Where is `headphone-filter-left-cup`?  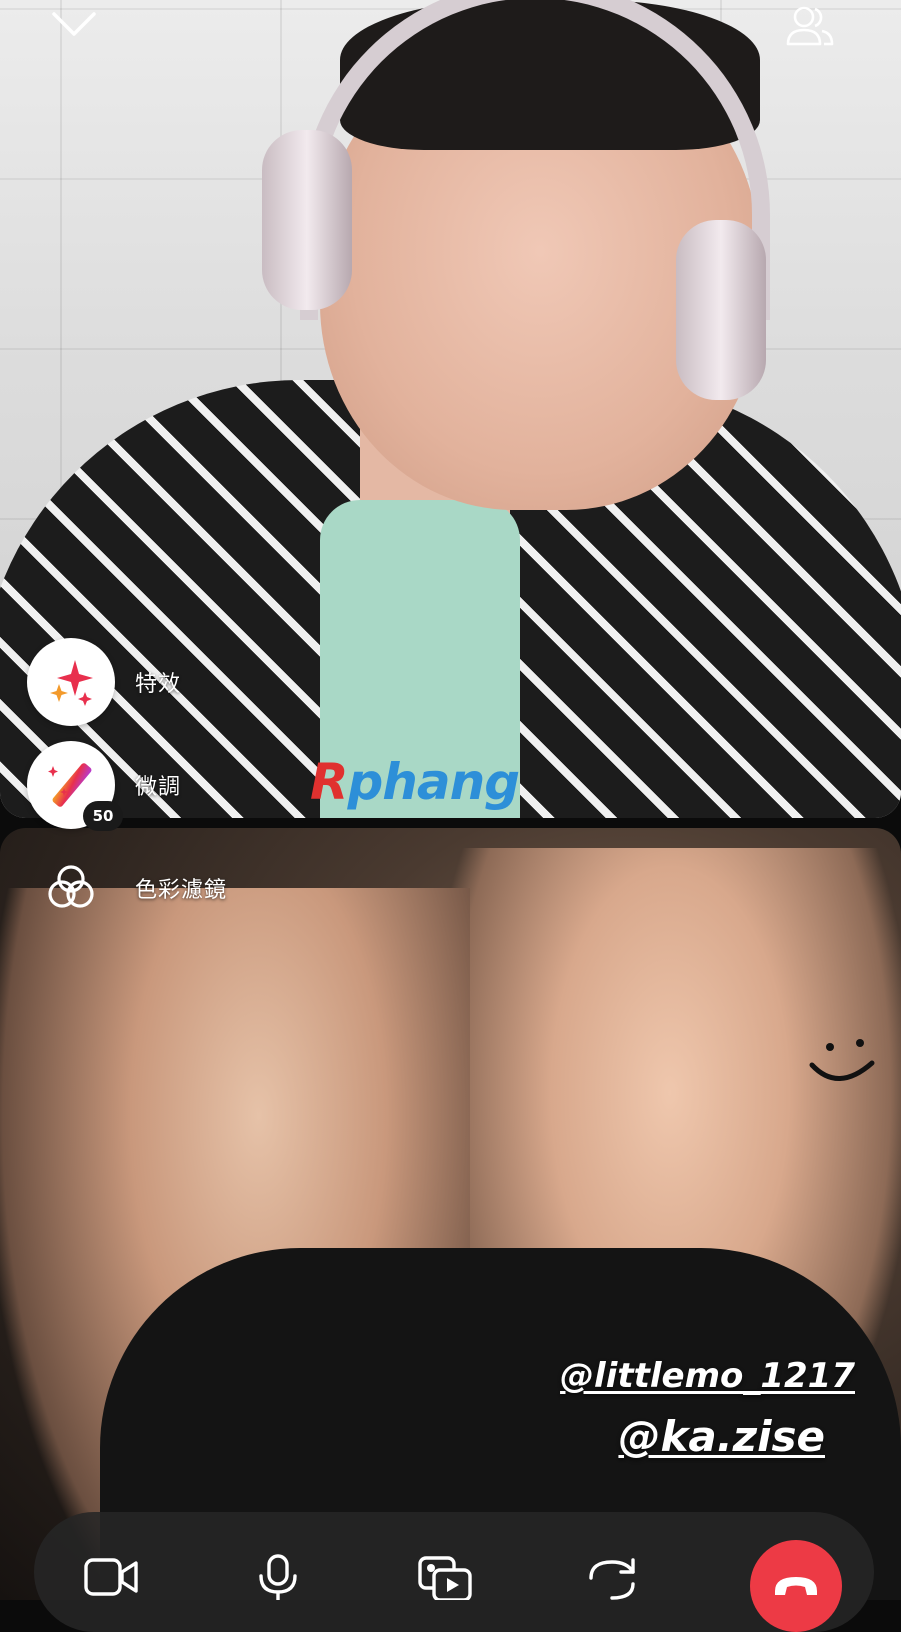 headphone-filter-left-cup is located at coordinates (307, 220).